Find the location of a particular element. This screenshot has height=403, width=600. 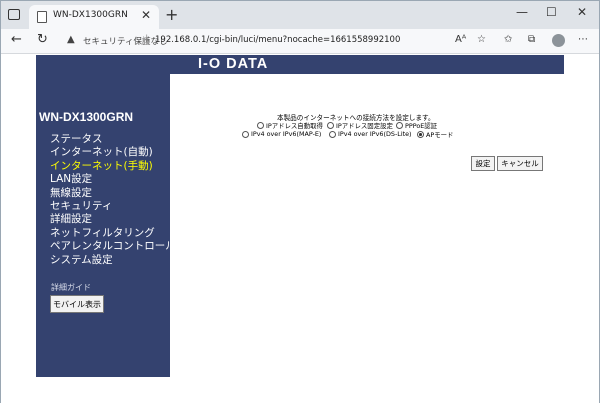

iodata-logo: I-O DATA is located at coordinates (233, 64).